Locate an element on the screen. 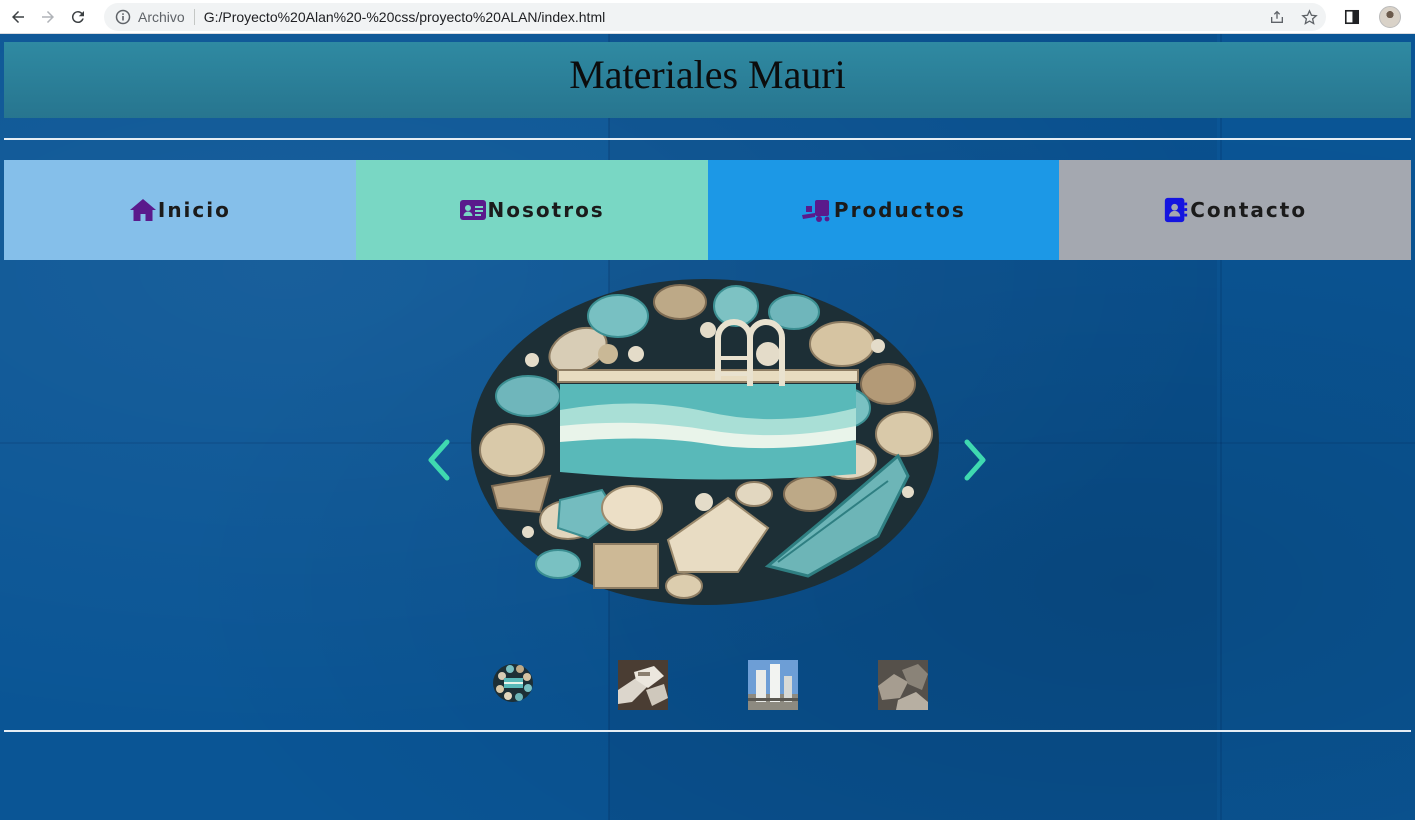  menu-item-nosotros: Nosotros is located at coordinates (531, 210).